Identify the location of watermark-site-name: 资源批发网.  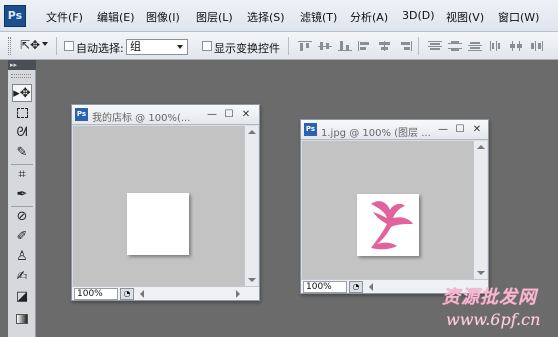
(489, 297).